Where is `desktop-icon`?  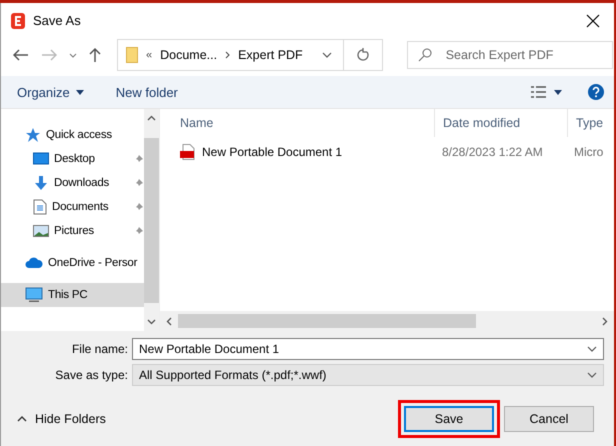
desktop-icon is located at coordinates (41, 159).